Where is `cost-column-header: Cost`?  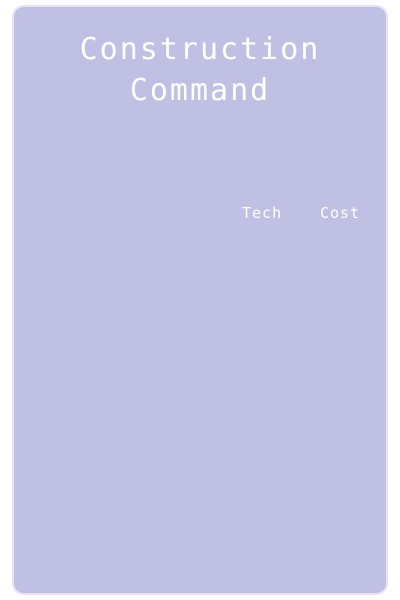 cost-column-header: Cost is located at coordinates (340, 213).